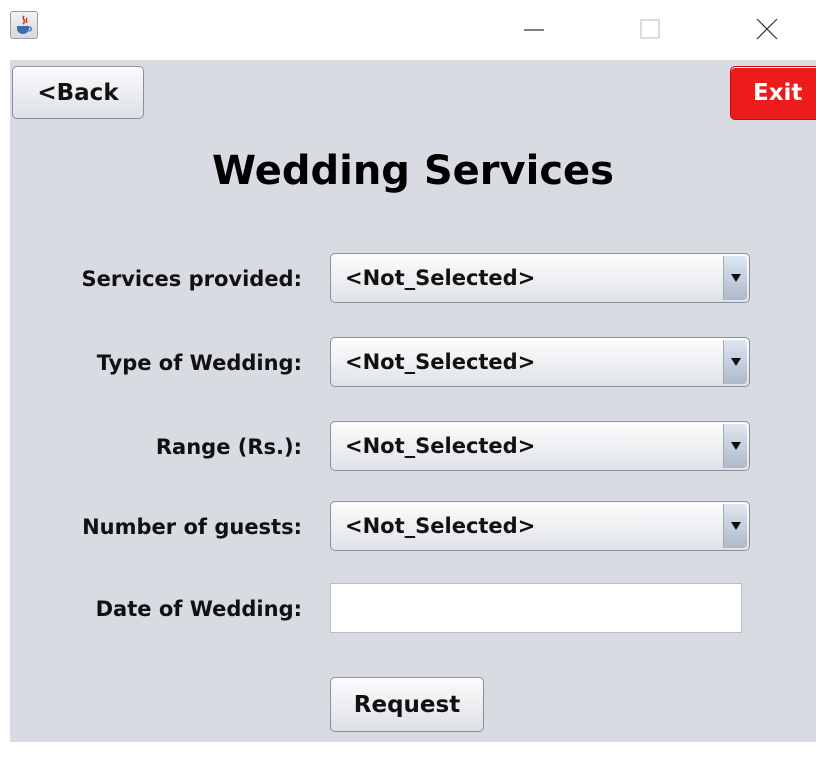 Image resolution: width=816 pixels, height=762 pixels. I want to click on back-button: <Back, so click(78, 92).